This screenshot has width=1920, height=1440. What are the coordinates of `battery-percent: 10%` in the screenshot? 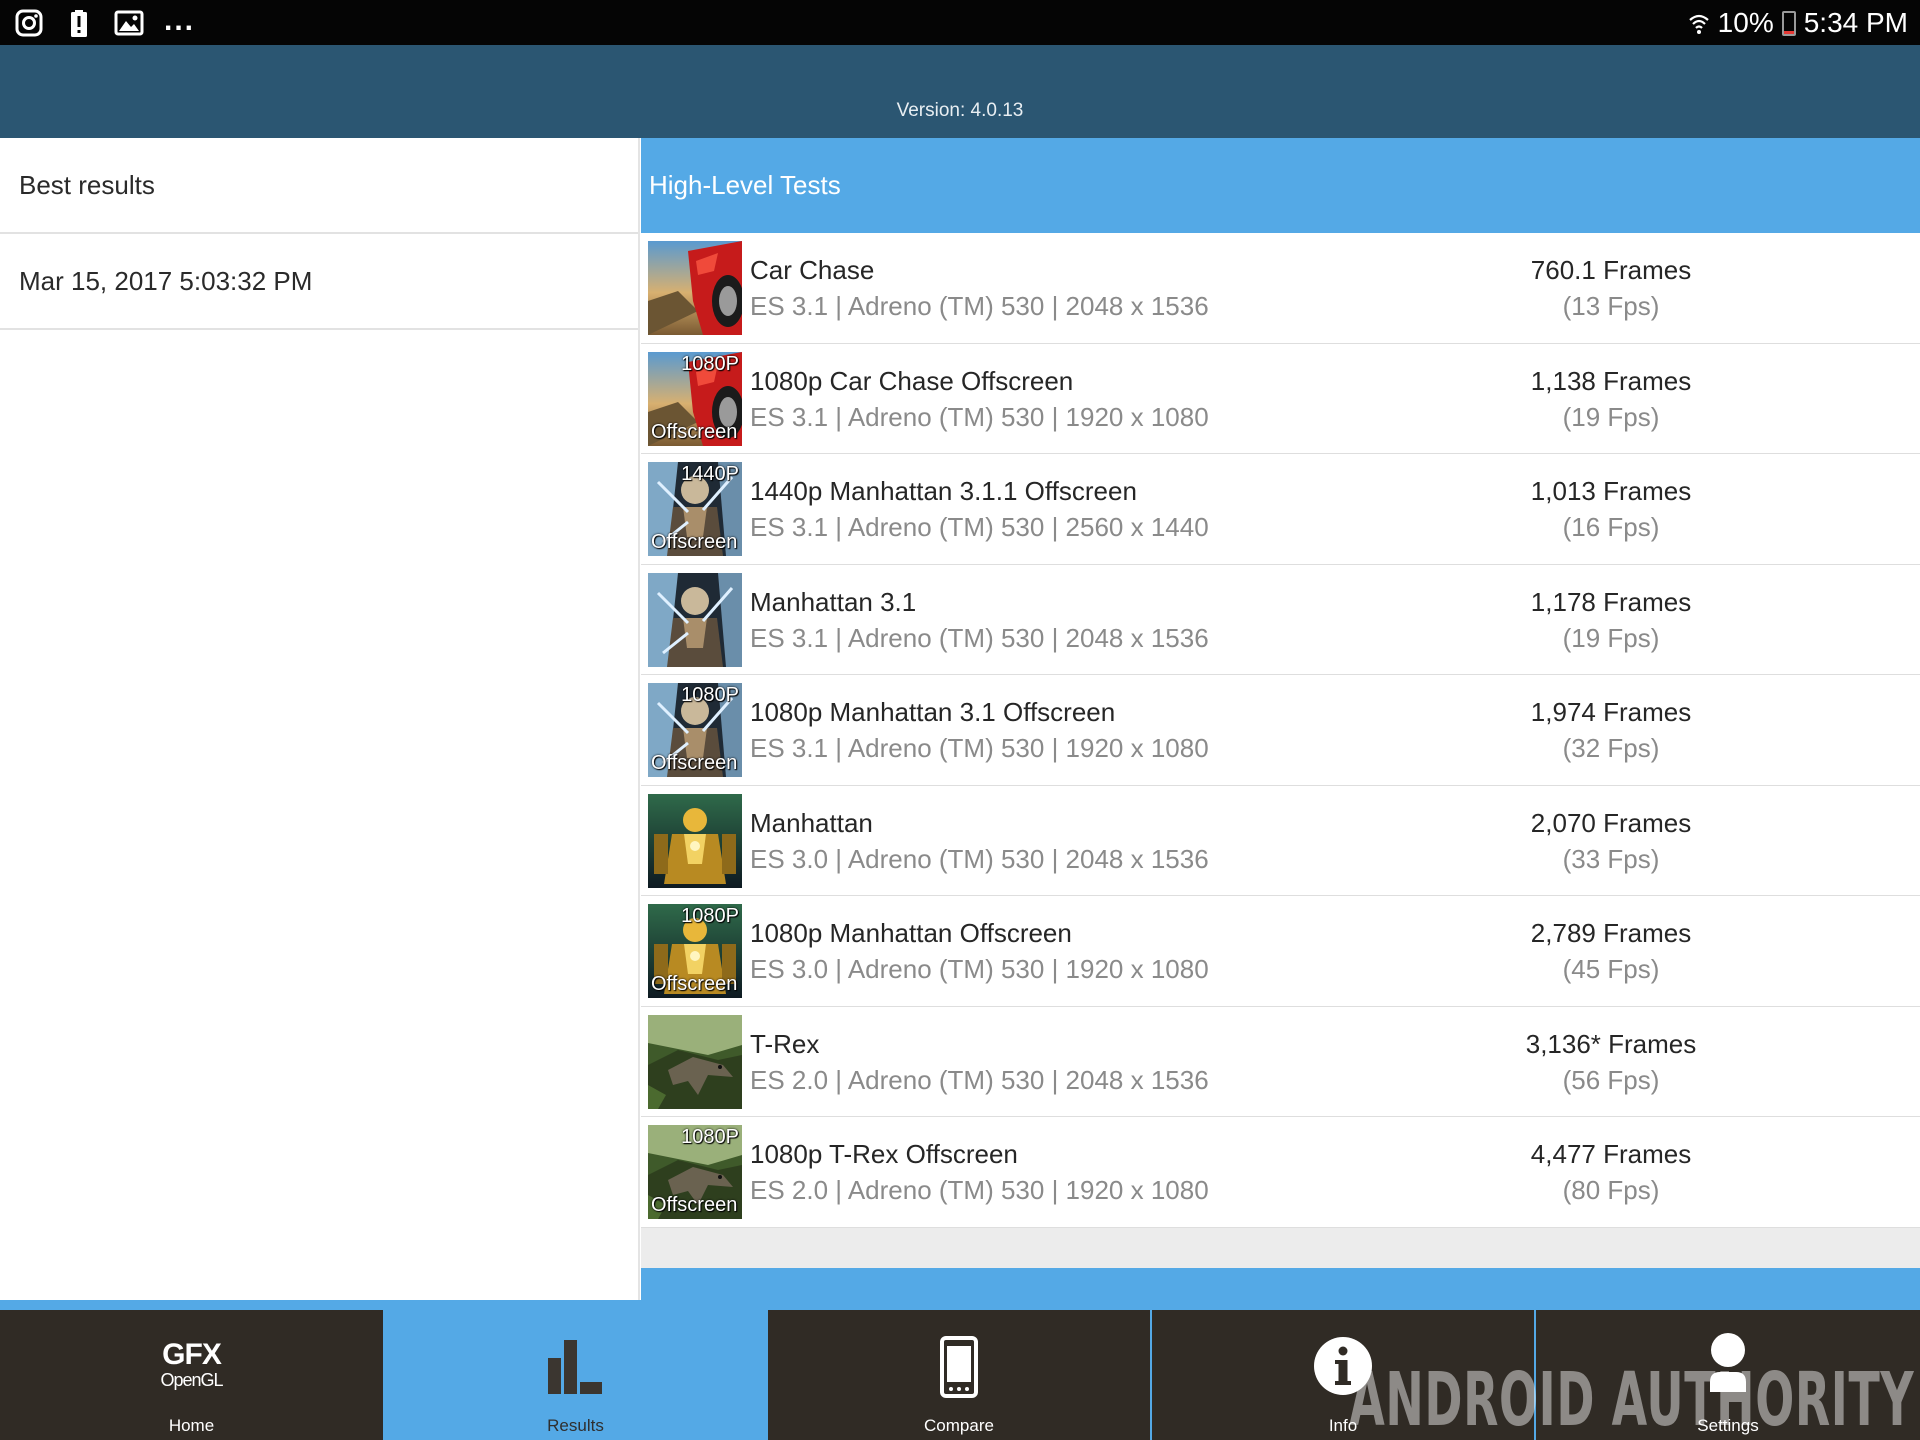 It's located at (1745, 22).